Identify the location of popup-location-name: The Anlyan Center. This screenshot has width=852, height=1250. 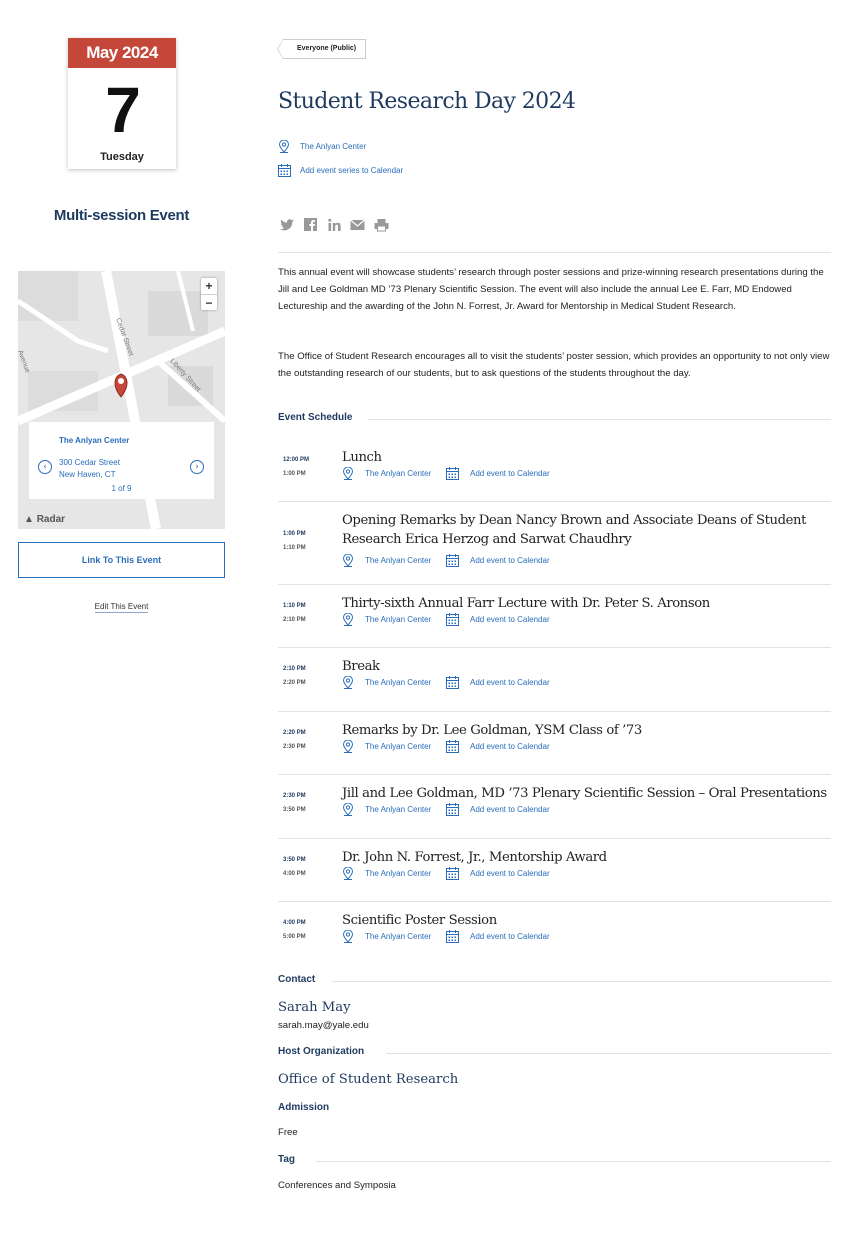
(94, 441).